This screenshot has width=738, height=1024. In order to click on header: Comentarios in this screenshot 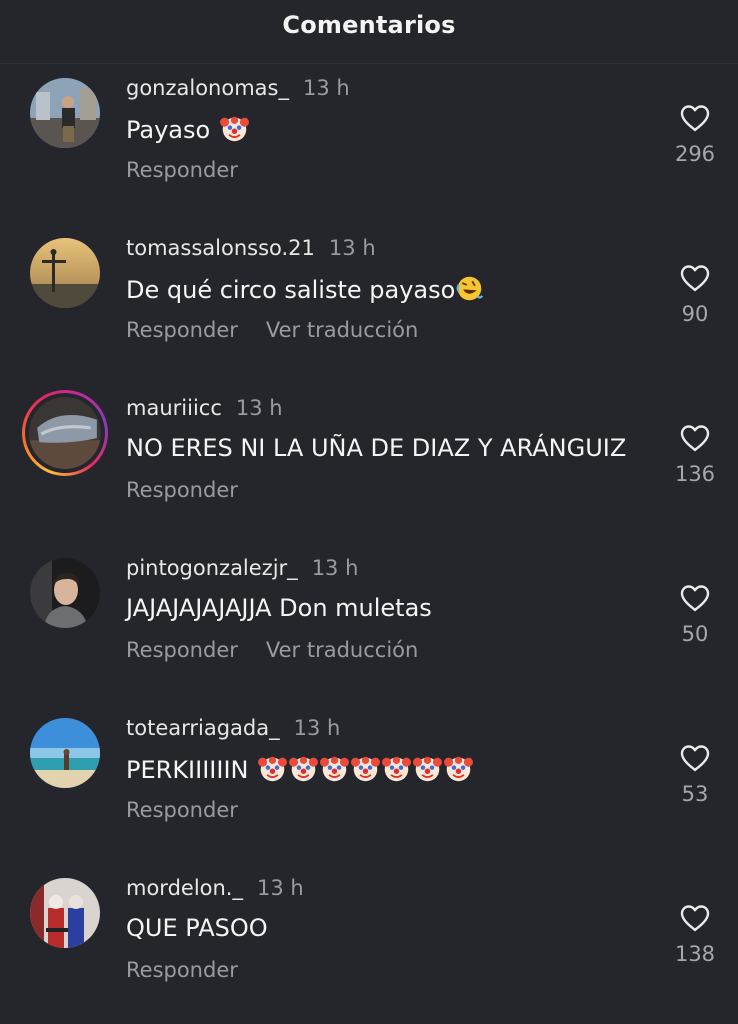, I will do `click(369, 28)`.